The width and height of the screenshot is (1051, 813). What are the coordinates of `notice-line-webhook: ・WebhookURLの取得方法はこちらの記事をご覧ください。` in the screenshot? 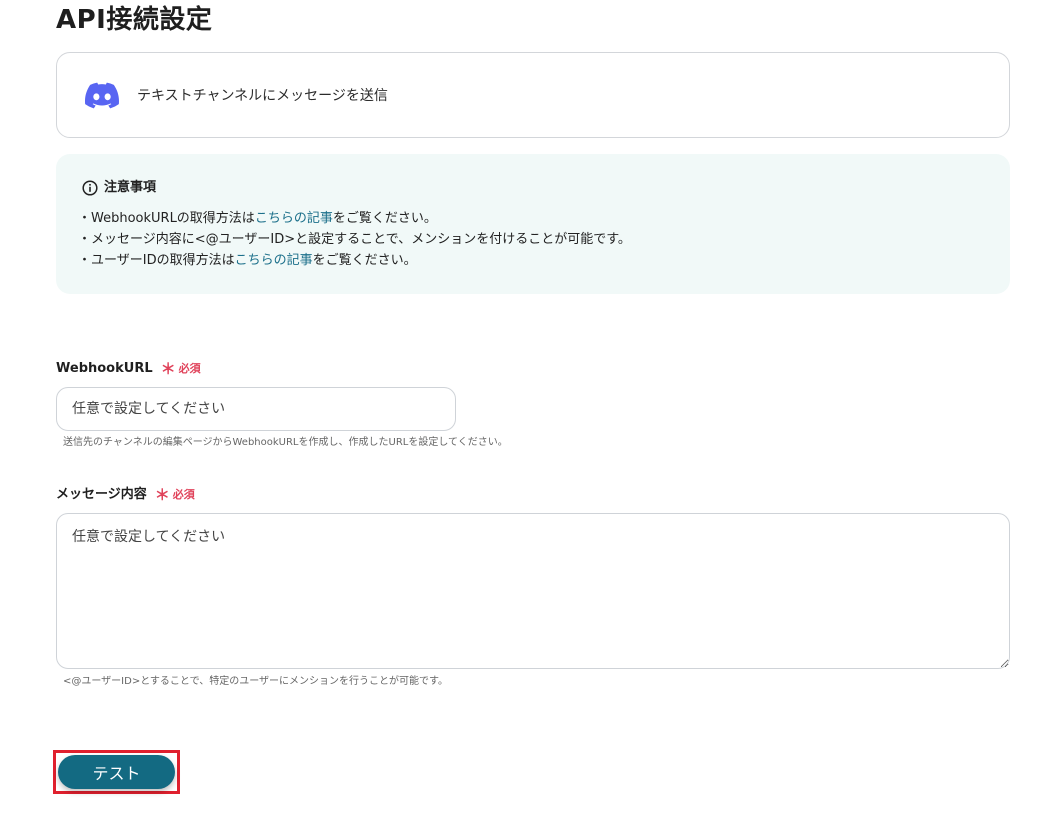 It's located at (354, 218).